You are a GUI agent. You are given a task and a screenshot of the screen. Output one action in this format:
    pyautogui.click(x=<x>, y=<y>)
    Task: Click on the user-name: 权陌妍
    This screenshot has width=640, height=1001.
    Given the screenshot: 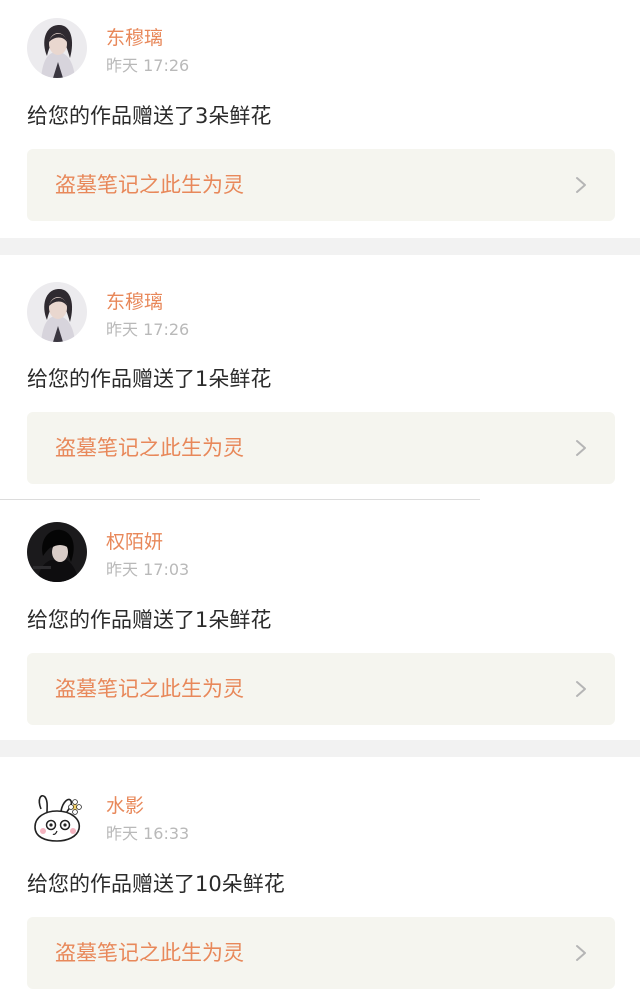 What is the action you would take?
    pyautogui.click(x=134, y=542)
    